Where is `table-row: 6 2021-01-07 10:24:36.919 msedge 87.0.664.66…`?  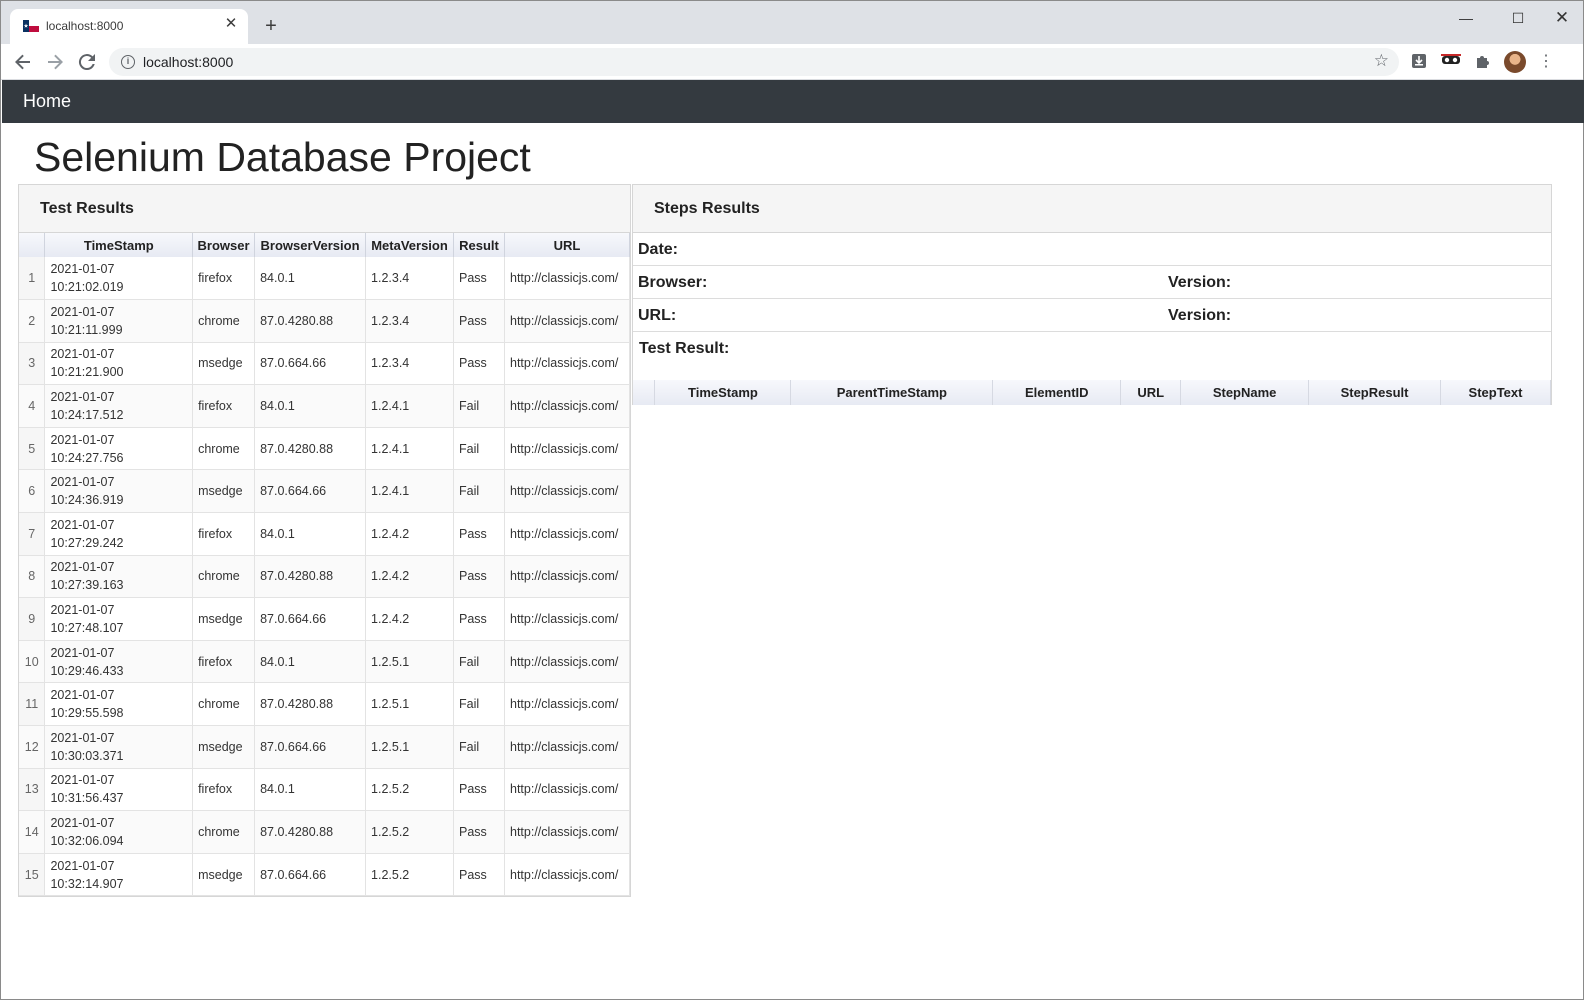 table-row: 6 2021-01-07 10:24:36.919 msedge 87.0.664.66… is located at coordinates (324, 491).